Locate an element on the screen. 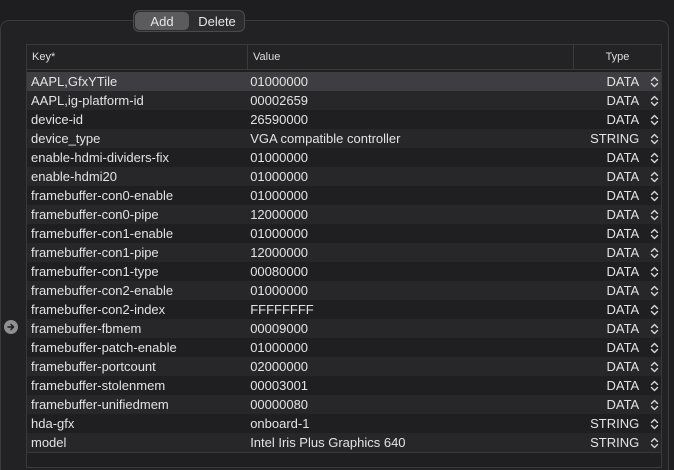  table-row: framebuffer-con1-type 00080000 DATA is located at coordinates (344, 271).